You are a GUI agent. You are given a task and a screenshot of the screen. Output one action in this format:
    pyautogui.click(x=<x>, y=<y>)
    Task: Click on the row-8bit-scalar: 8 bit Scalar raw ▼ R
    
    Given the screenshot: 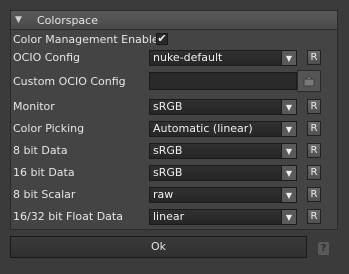 What is the action you would take?
    pyautogui.click(x=174, y=195)
    